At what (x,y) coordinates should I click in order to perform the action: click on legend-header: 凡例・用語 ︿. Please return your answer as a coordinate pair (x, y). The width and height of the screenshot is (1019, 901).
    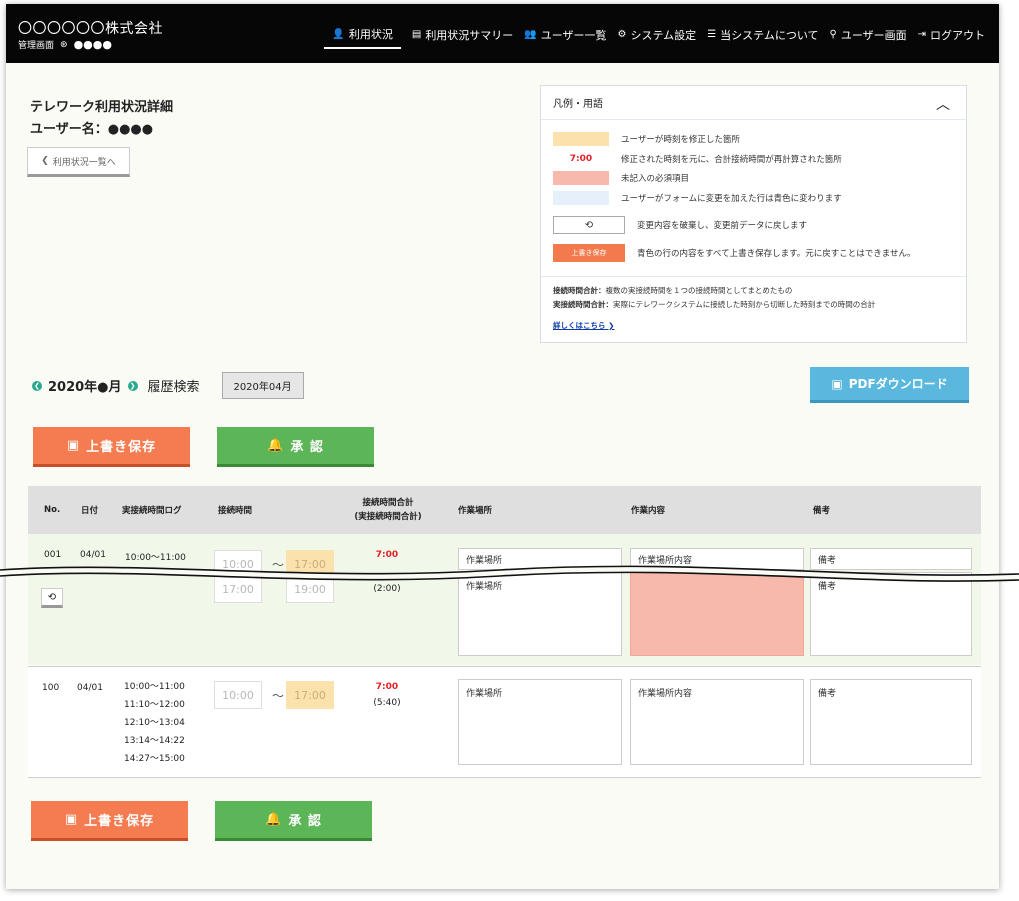
    Looking at the image, I should click on (753, 103).